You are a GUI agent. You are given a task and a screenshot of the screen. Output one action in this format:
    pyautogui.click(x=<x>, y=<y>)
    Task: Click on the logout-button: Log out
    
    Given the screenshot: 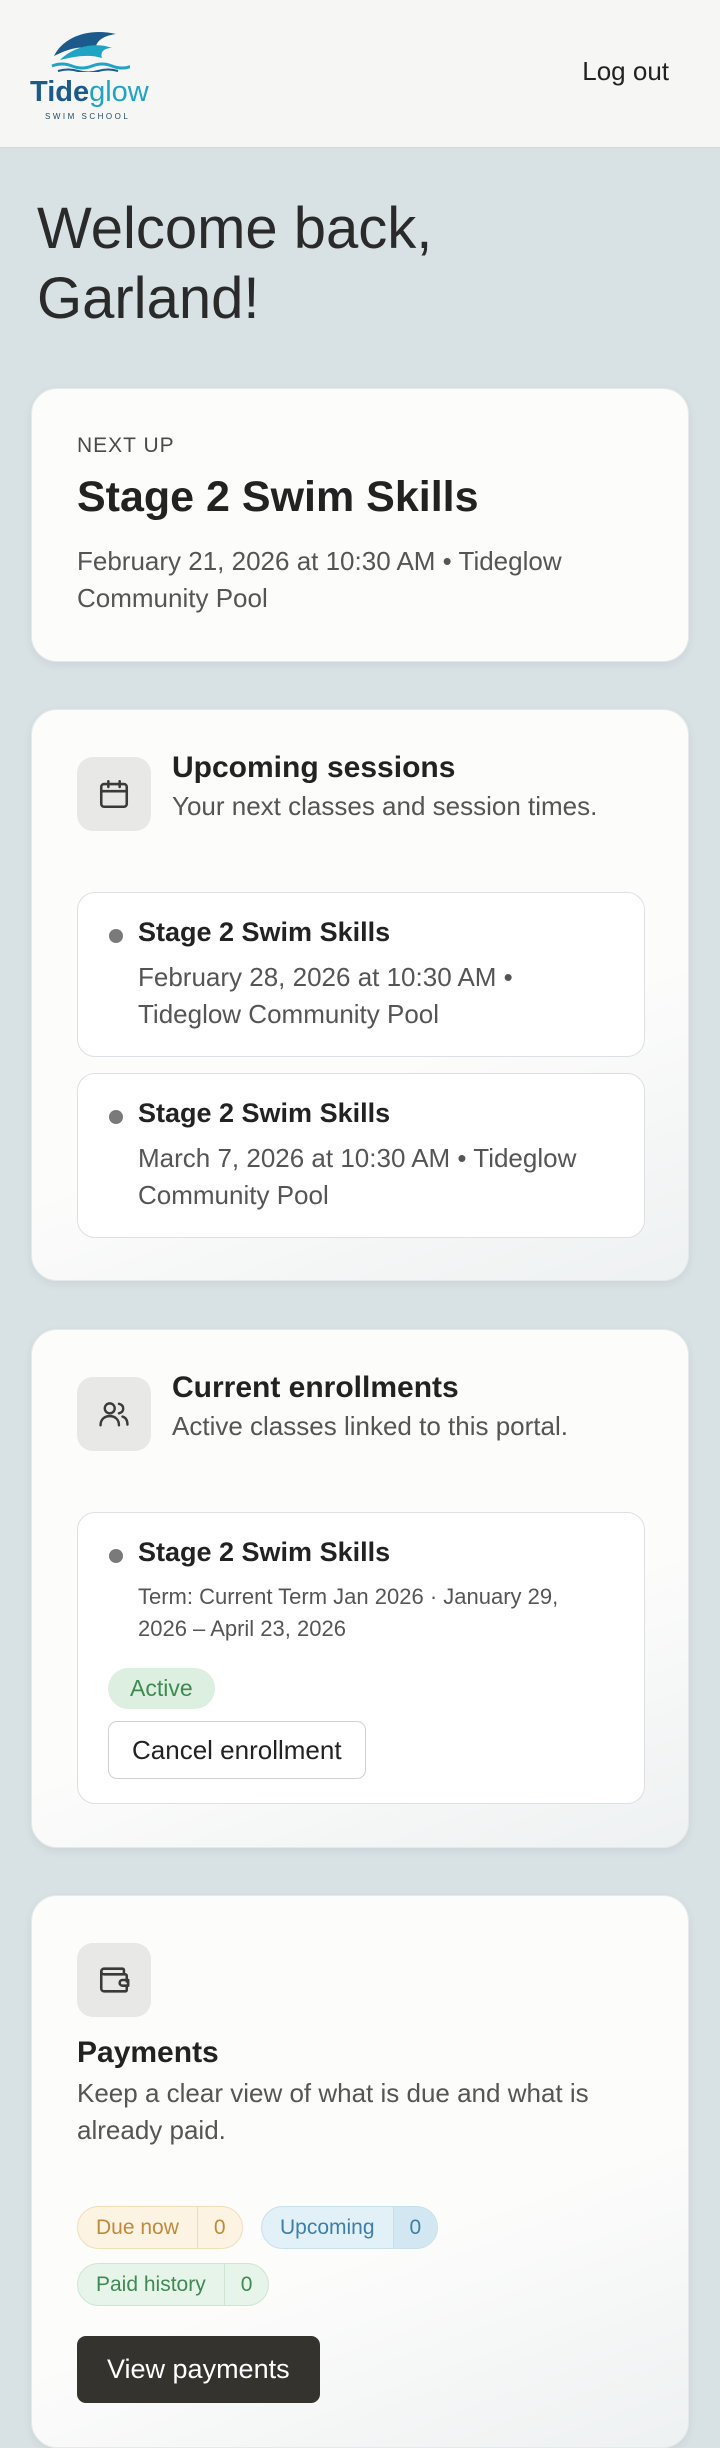 What is the action you would take?
    pyautogui.click(x=625, y=71)
    